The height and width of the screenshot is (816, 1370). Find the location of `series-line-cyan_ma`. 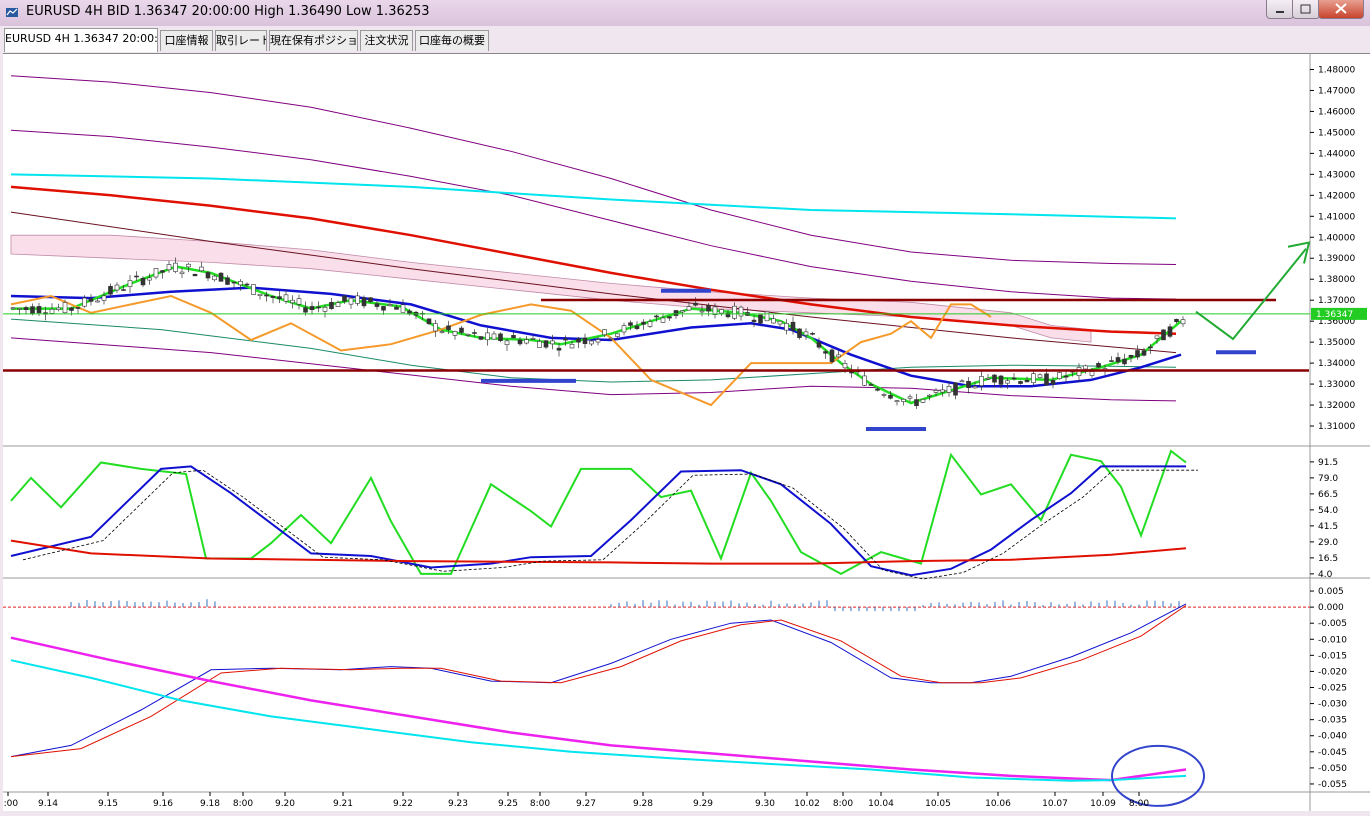

series-line-cyan_ma is located at coordinates (593, 196).